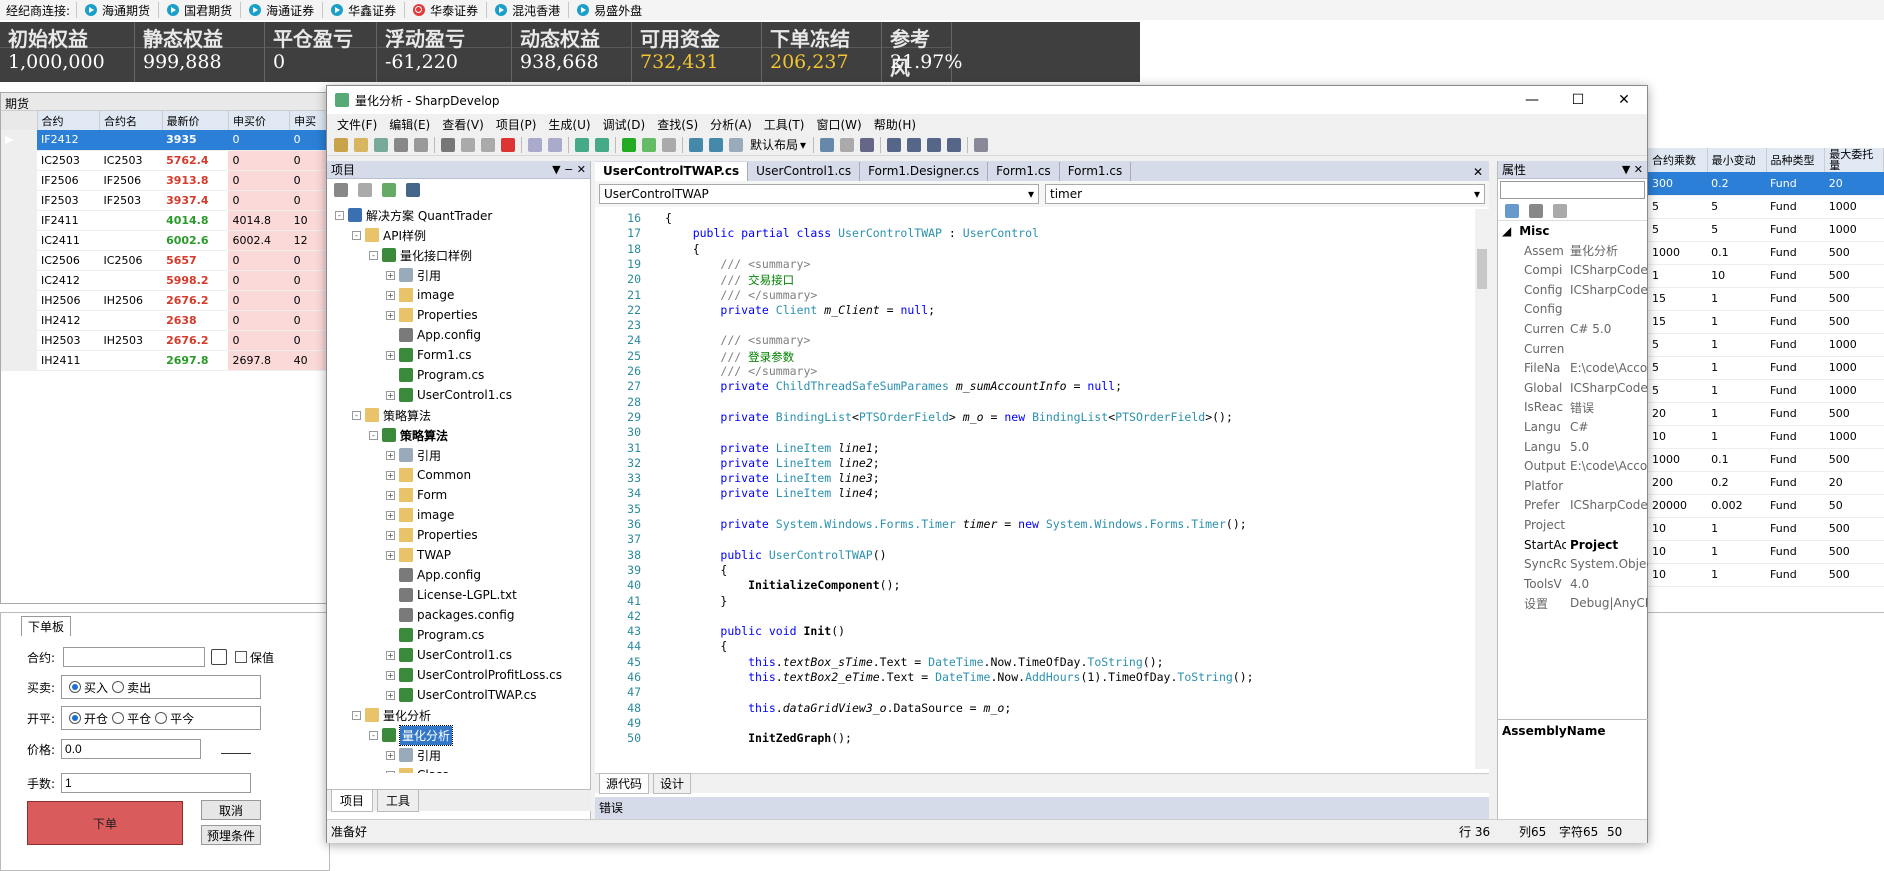  What do you see at coordinates (131, 120) in the screenshot?
I see `column-header: 合约名` at bounding box center [131, 120].